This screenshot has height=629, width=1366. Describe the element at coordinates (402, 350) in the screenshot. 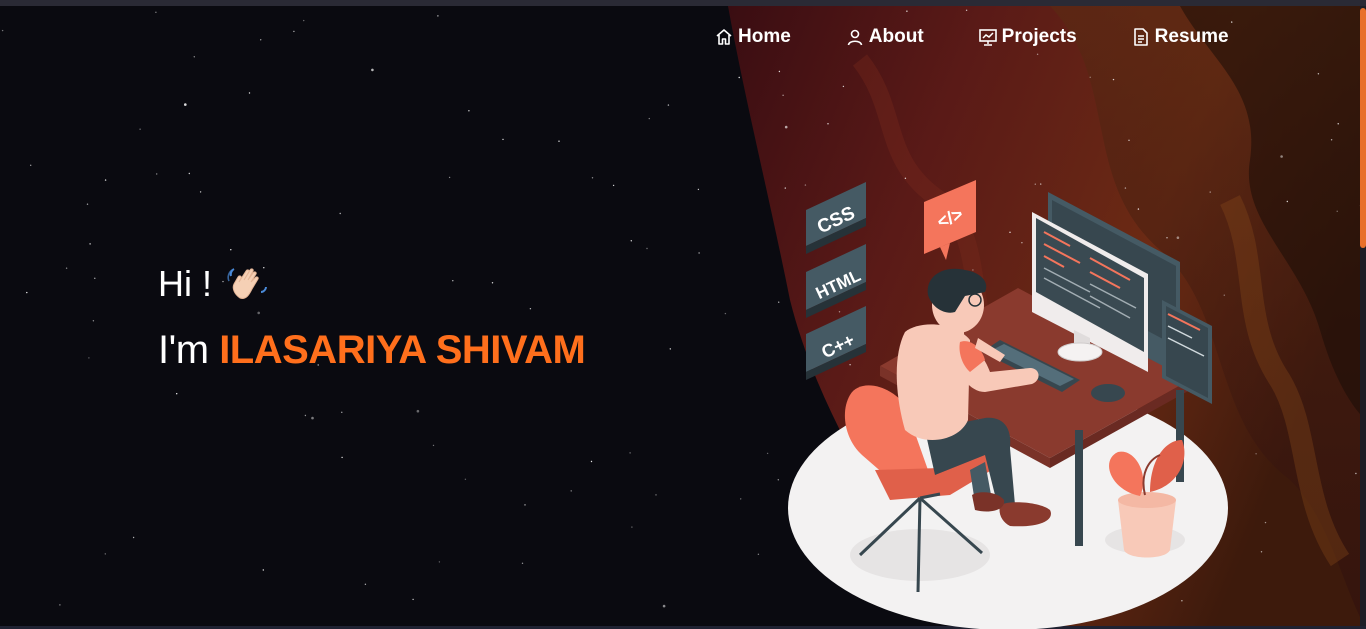

I see `hero-name: ILASARIYA SHIVAM` at that location.